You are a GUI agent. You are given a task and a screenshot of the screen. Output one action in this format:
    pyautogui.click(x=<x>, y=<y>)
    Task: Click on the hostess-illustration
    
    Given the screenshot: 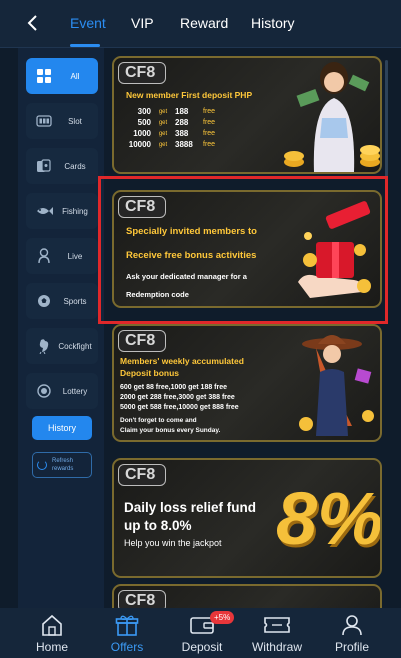 What is the action you would take?
    pyautogui.click(x=332, y=117)
    